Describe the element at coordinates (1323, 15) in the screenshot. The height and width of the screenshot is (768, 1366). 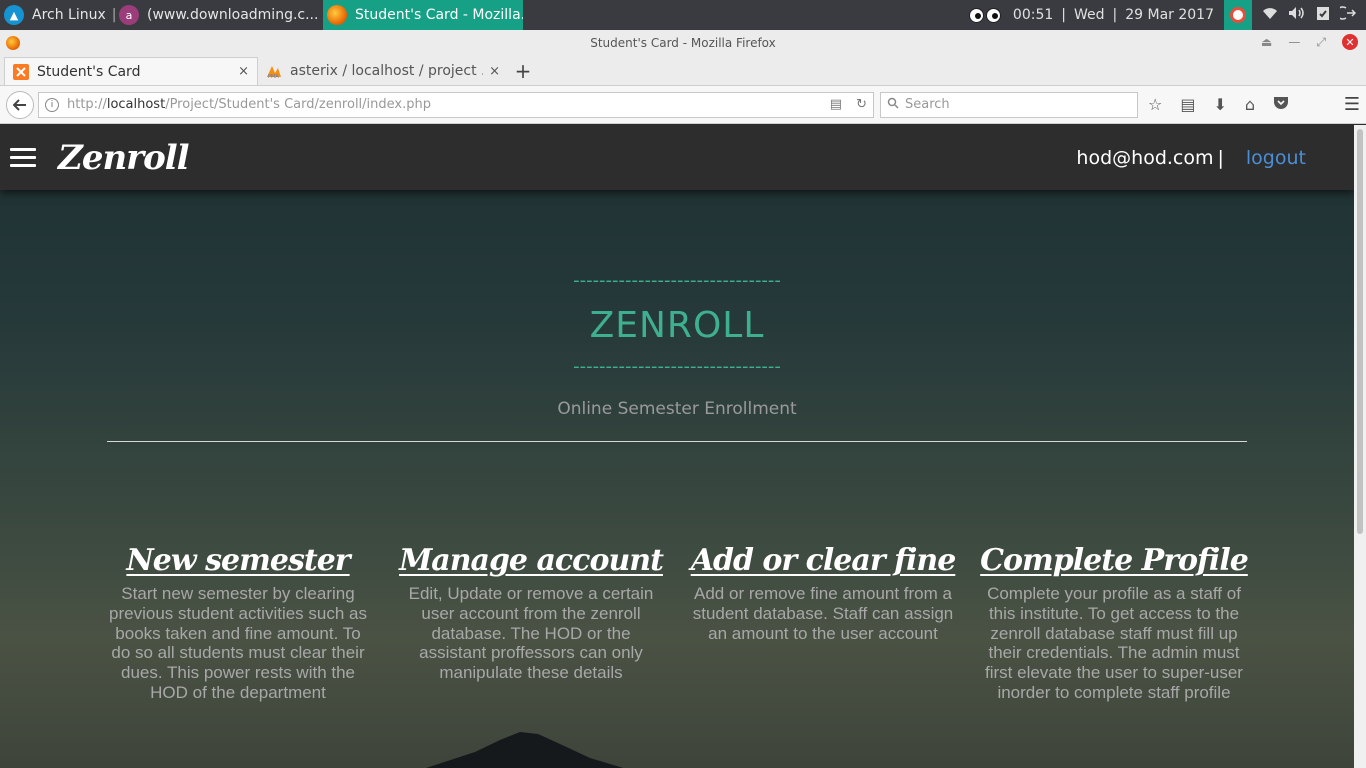
I see `clipboard-icon` at that location.